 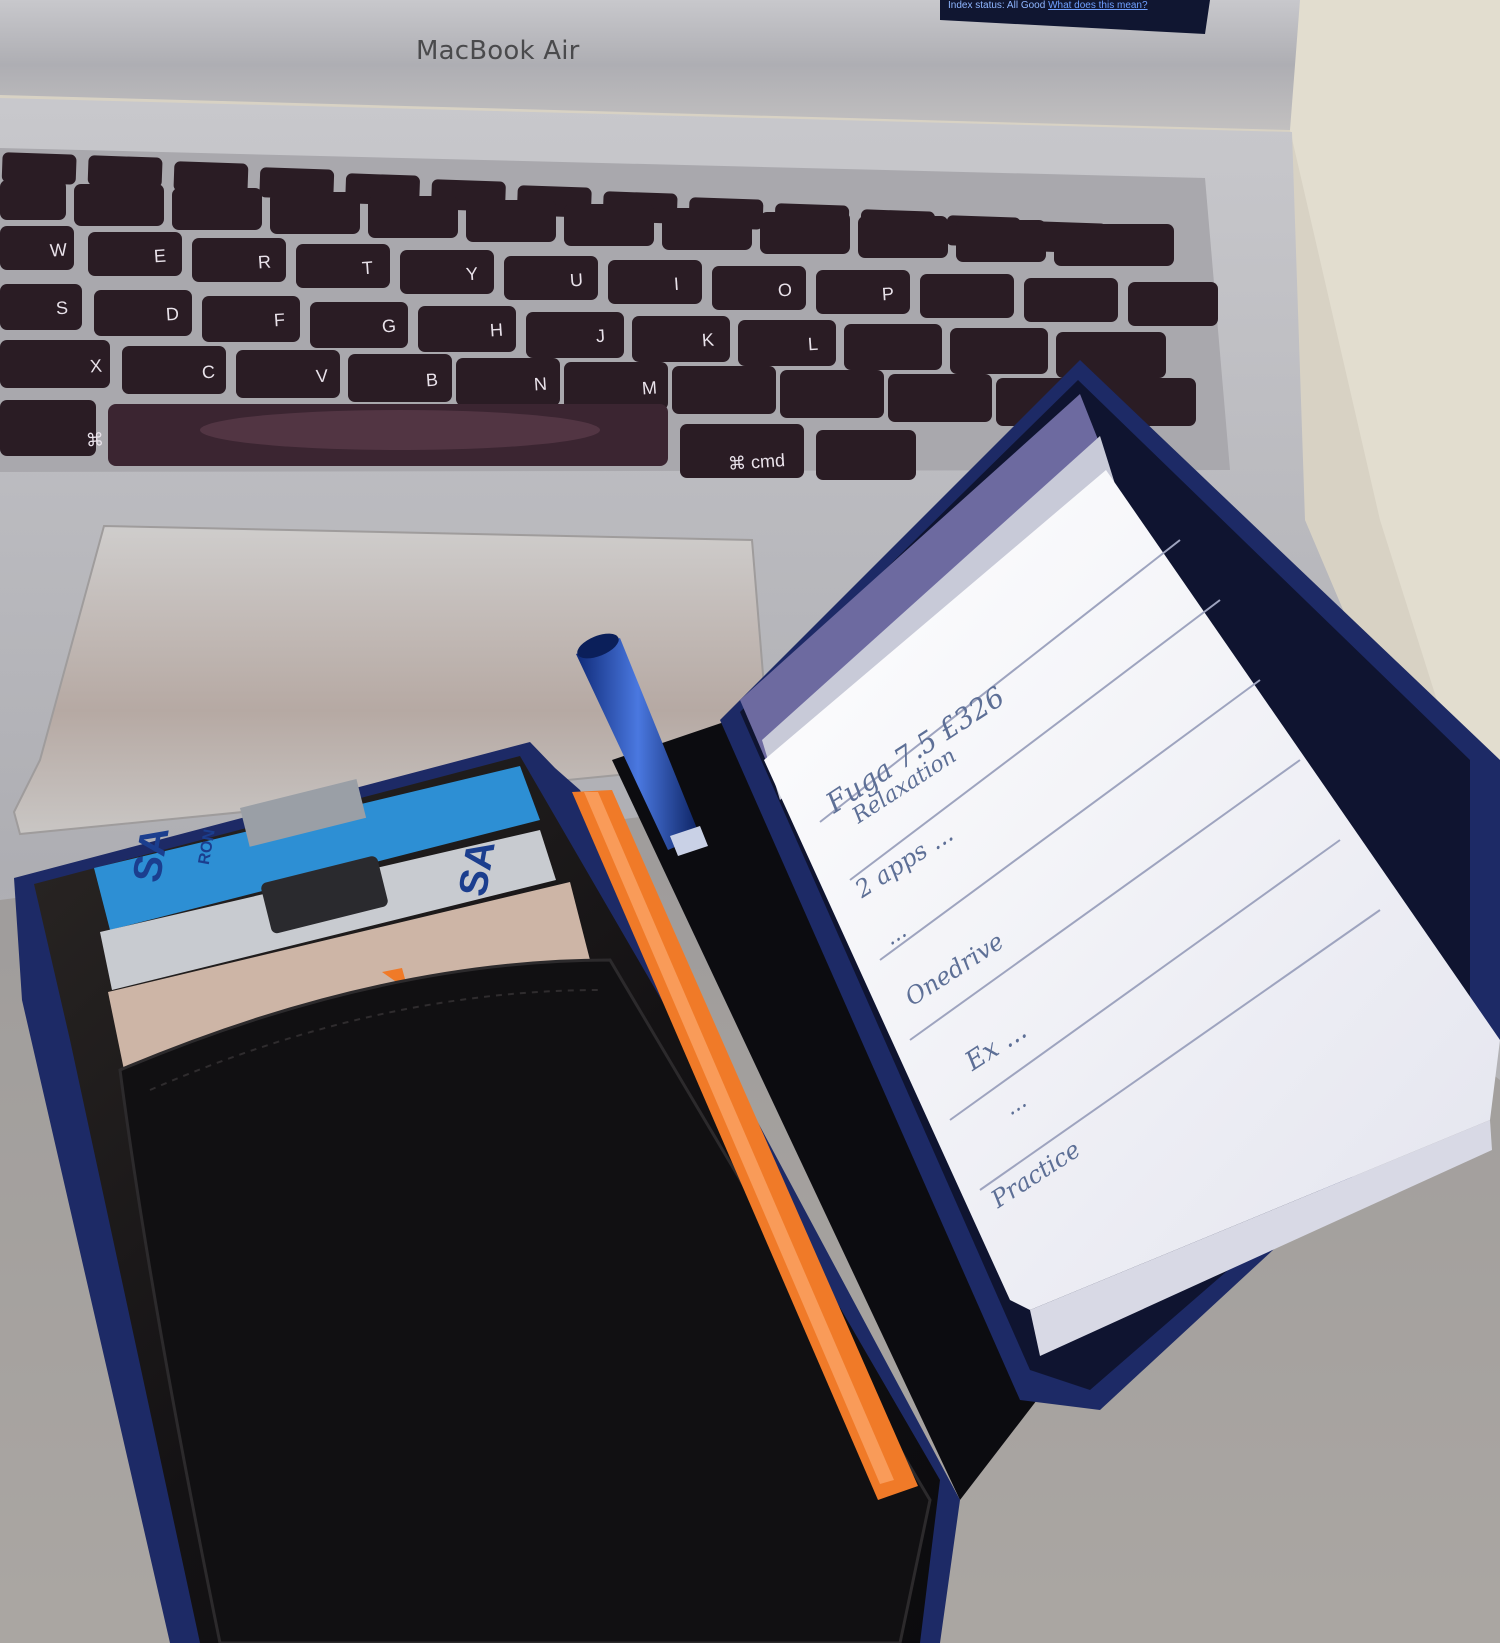 I want to click on key-label: C, so click(x=208, y=373).